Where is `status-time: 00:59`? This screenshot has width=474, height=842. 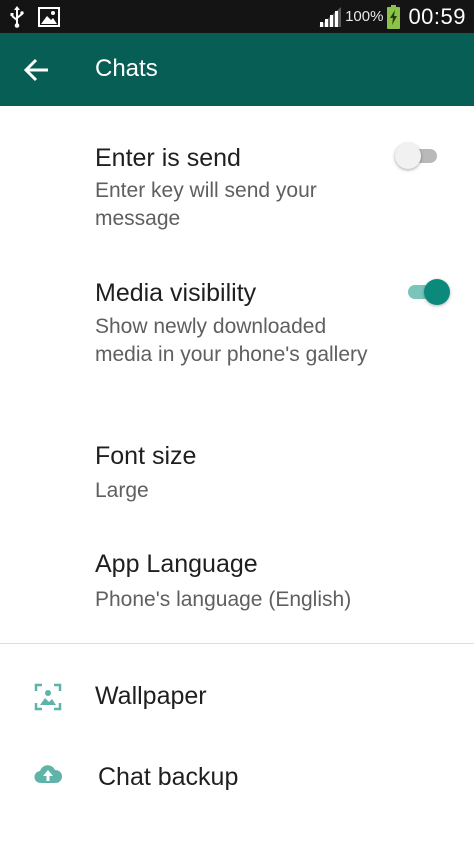 status-time: 00:59 is located at coordinates (437, 16).